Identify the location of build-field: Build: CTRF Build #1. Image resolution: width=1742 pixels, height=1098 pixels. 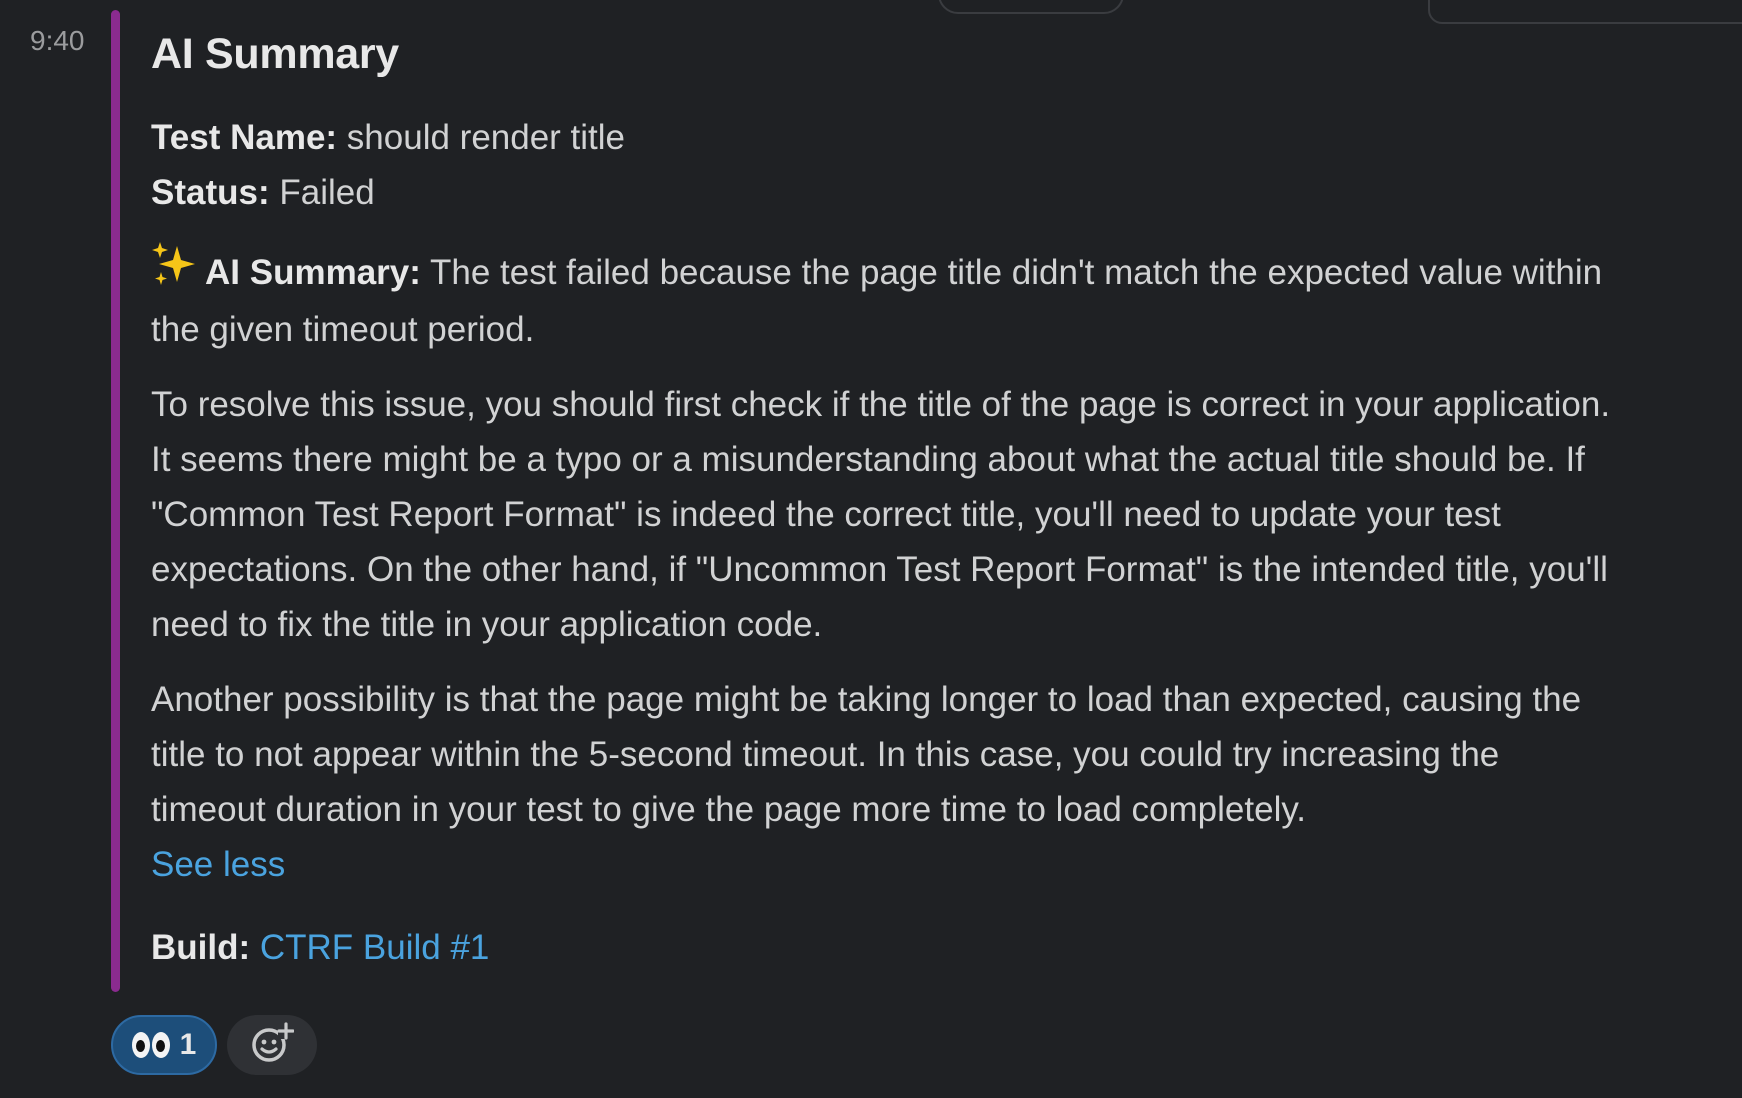
(886, 947).